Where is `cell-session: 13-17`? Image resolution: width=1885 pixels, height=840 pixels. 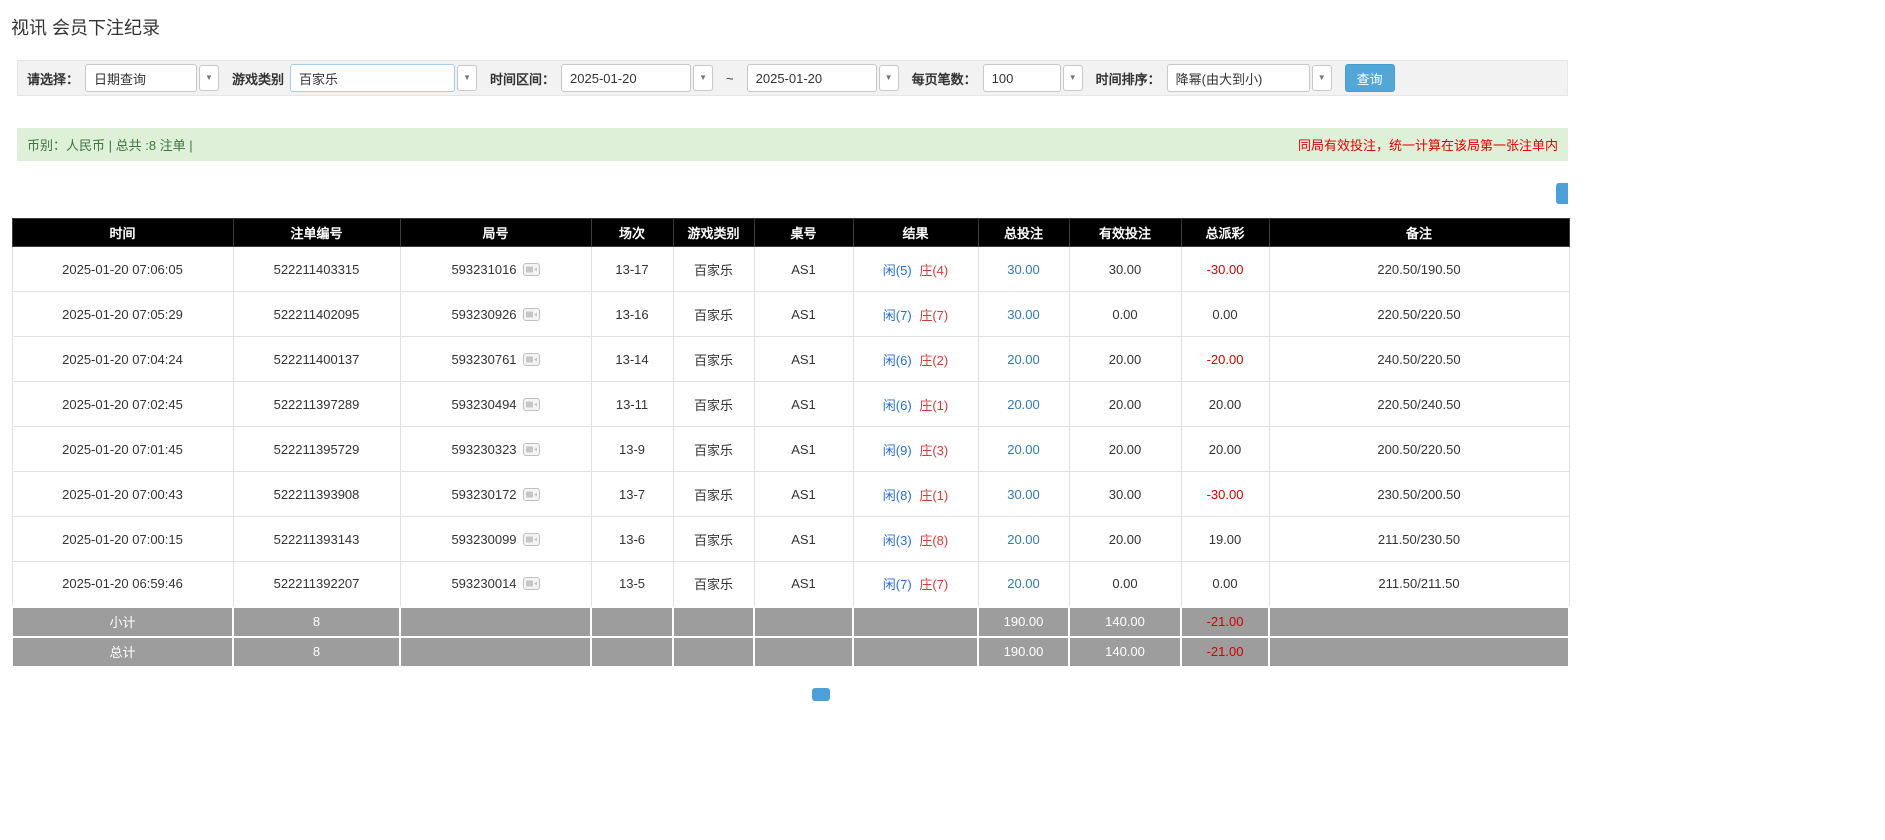
cell-session: 13-17 is located at coordinates (632, 269).